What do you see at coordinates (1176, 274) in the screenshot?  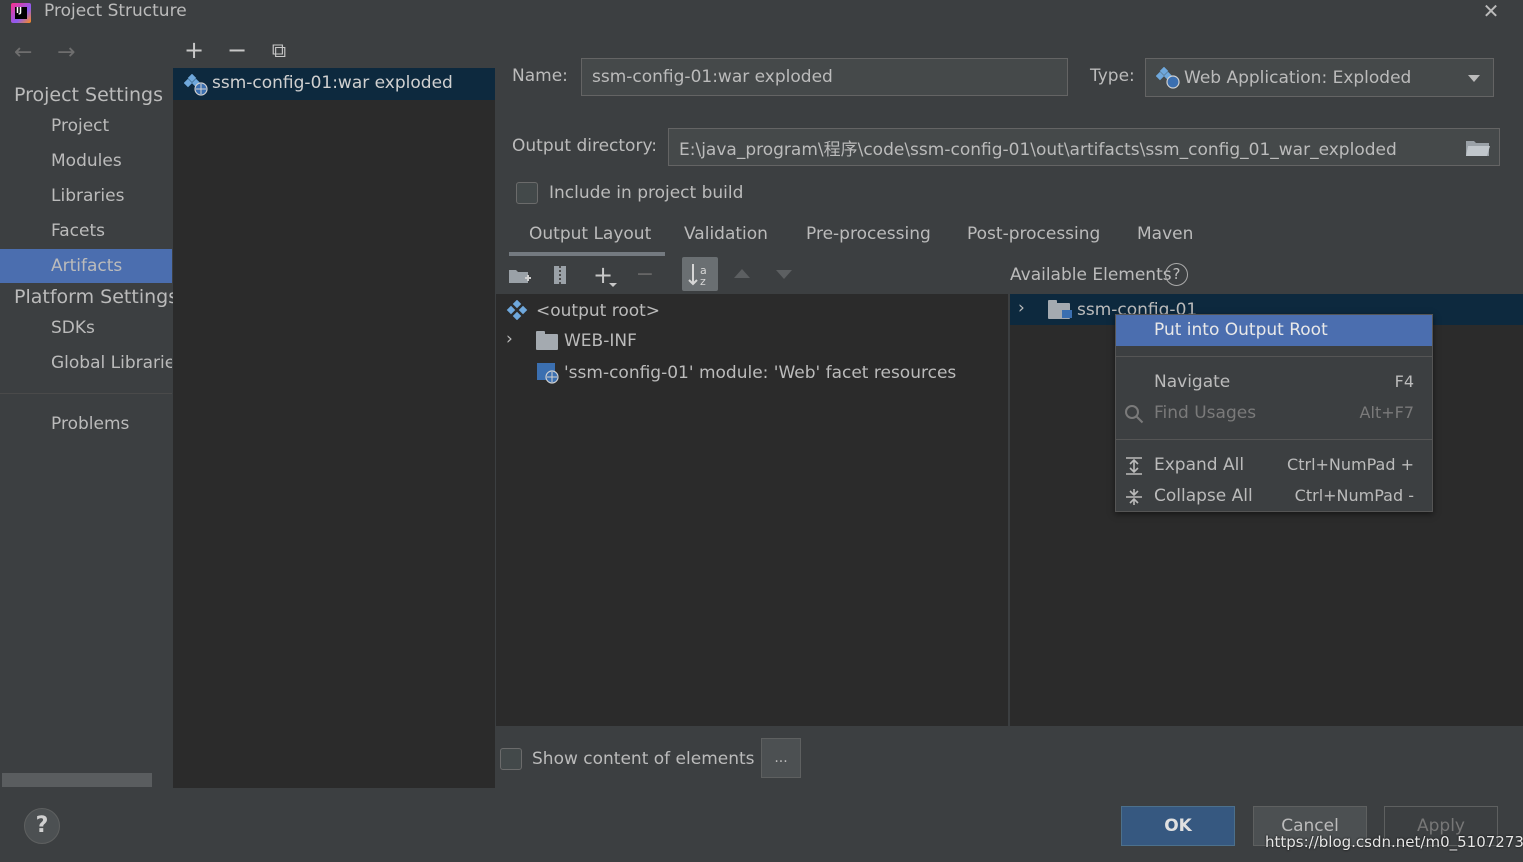 I see `available-elements-help-icon: ?` at bounding box center [1176, 274].